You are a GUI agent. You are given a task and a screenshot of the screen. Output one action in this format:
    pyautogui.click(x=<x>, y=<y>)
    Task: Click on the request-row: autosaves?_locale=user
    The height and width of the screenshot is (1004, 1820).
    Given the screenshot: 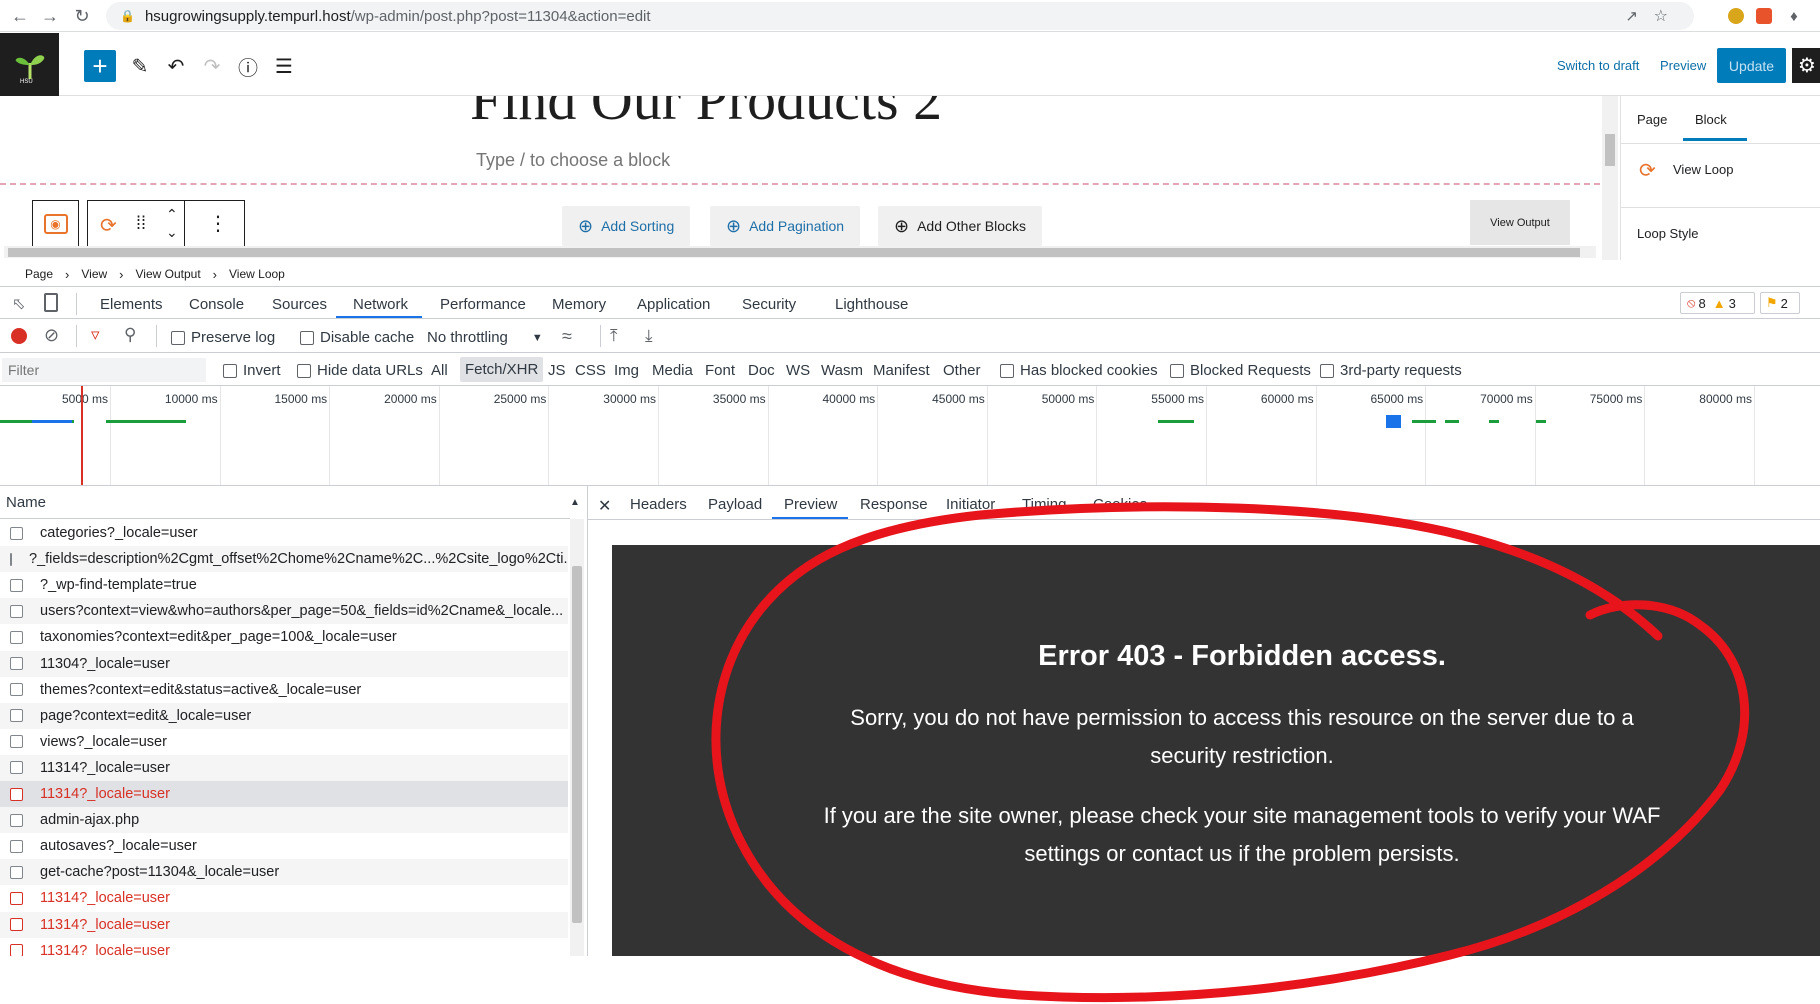 What is the action you would take?
    pyautogui.click(x=284, y=846)
    